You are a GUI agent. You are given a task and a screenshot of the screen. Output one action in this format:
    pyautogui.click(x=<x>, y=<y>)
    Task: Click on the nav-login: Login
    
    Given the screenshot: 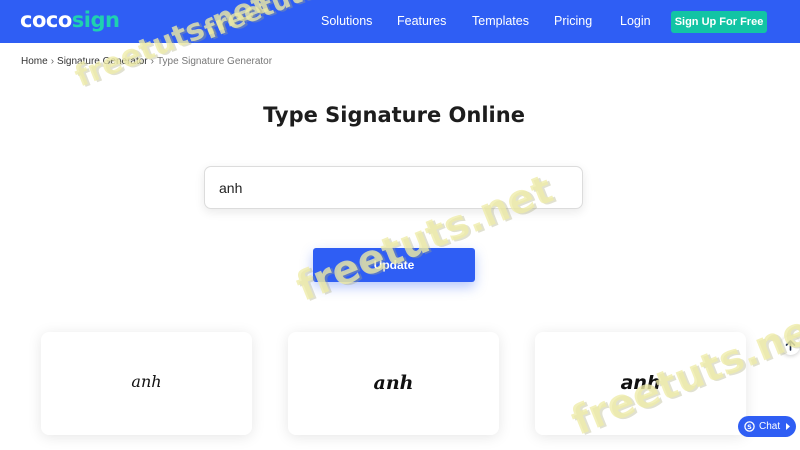 What is the action you would take?
    pyautogui.click(x=635, y=21)
    